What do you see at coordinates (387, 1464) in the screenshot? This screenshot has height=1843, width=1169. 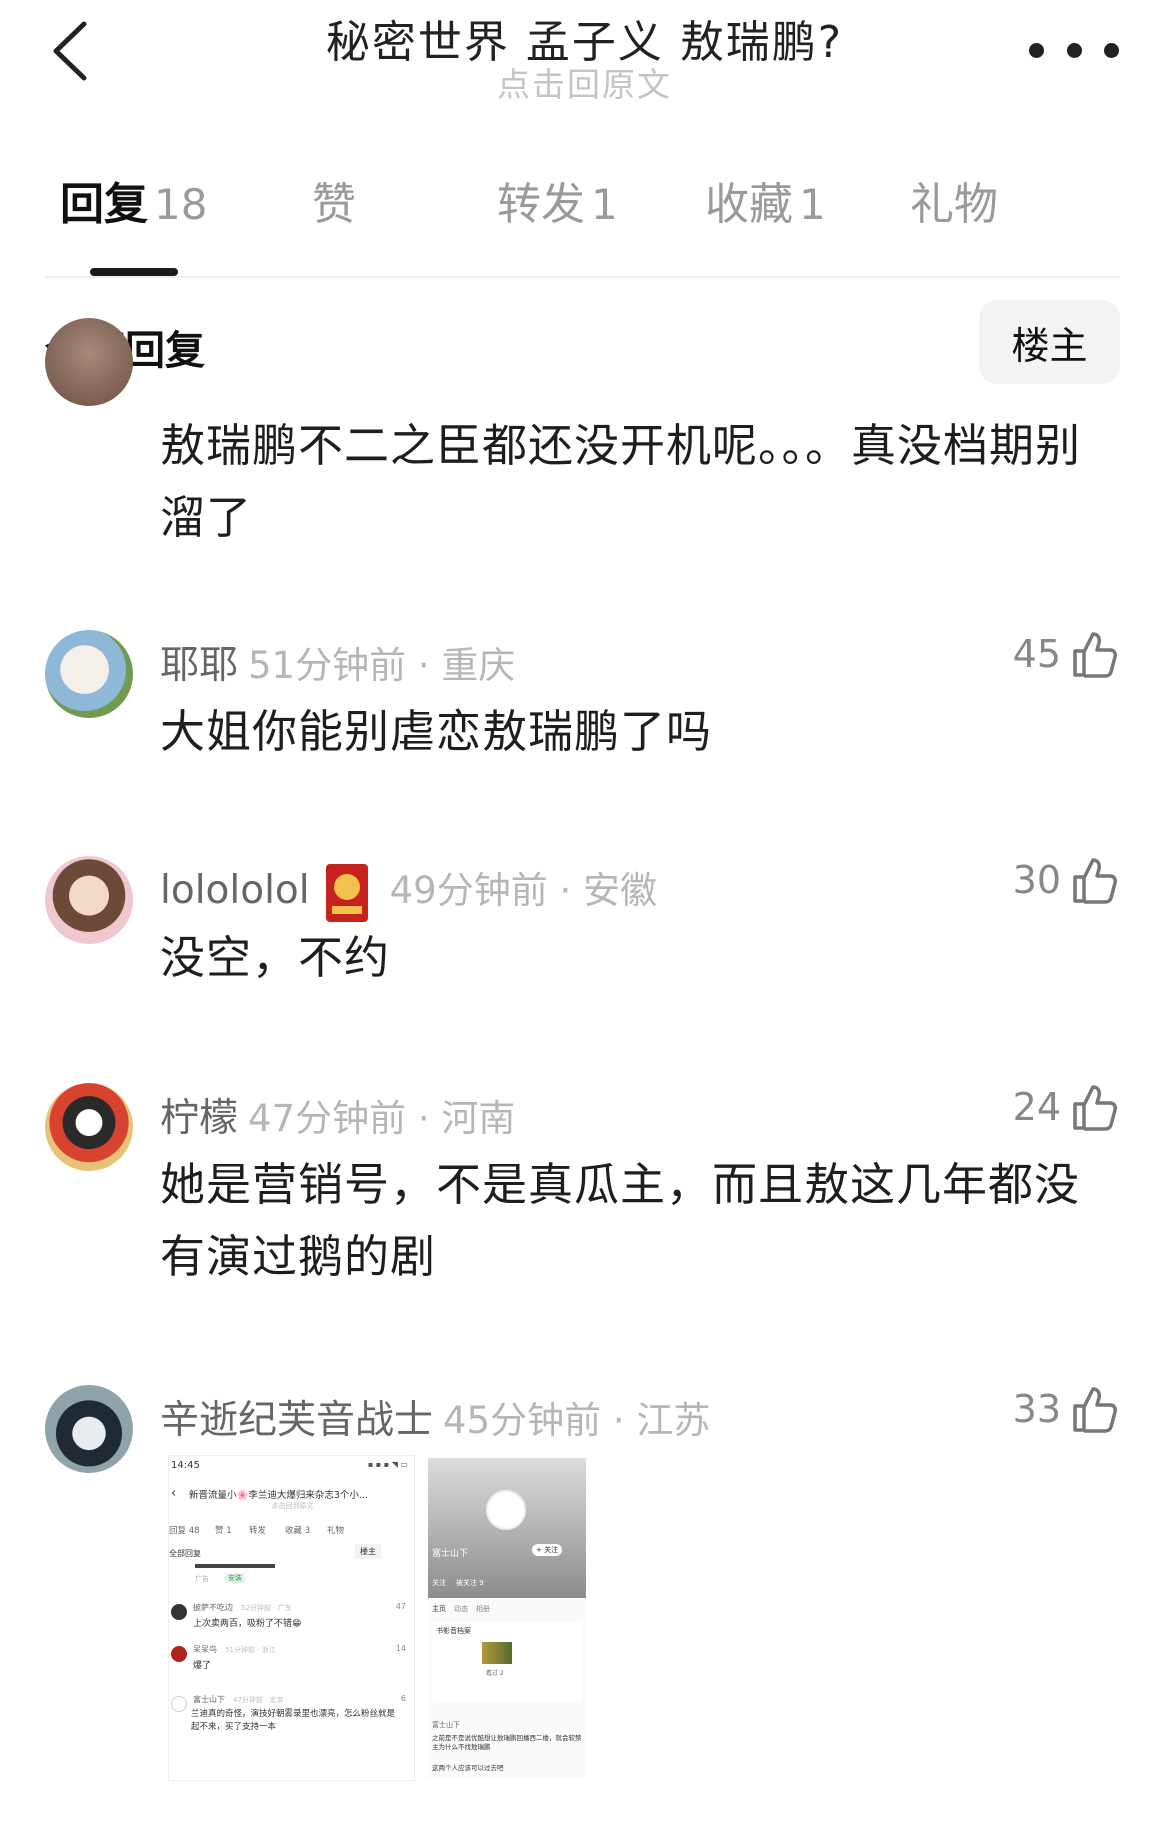 I see `status-icons: ▪ ▪ ▪ ◥ ▭` at bounding box center [387, 1464].